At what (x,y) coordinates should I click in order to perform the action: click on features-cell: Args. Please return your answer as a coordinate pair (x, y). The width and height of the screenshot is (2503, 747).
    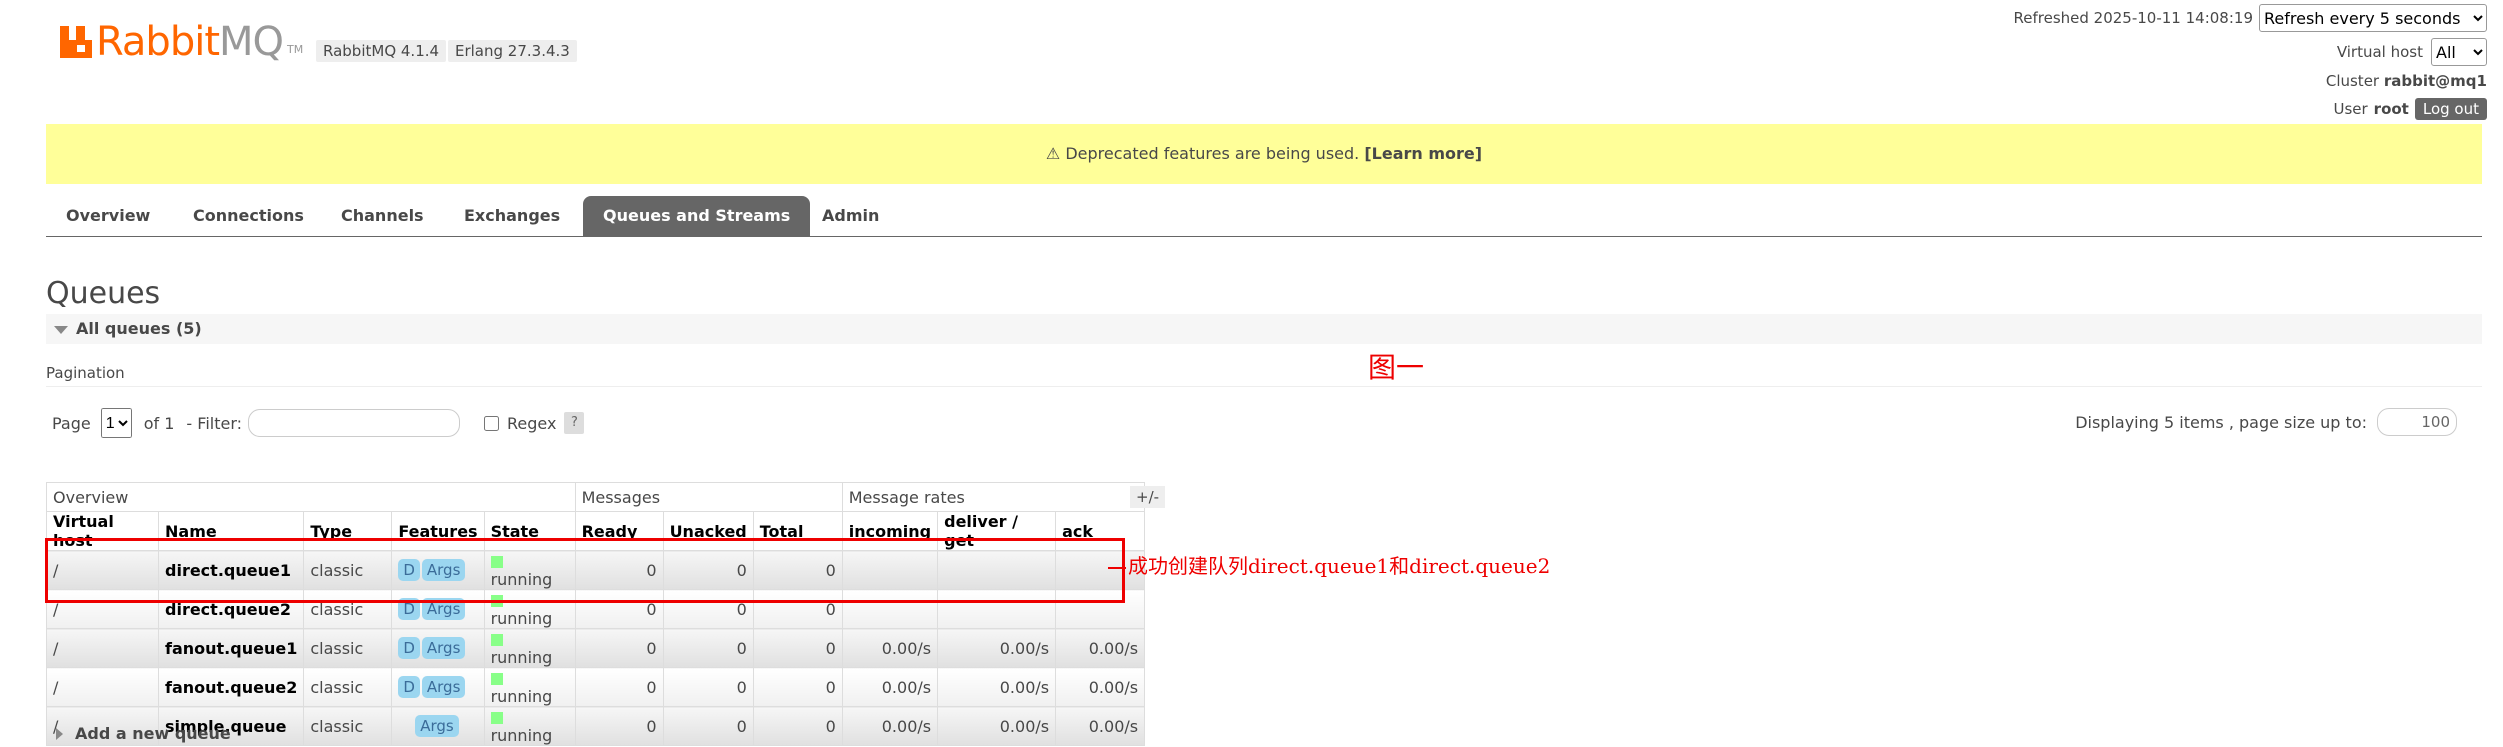
    Looking at the image, I should click on (438, 726).